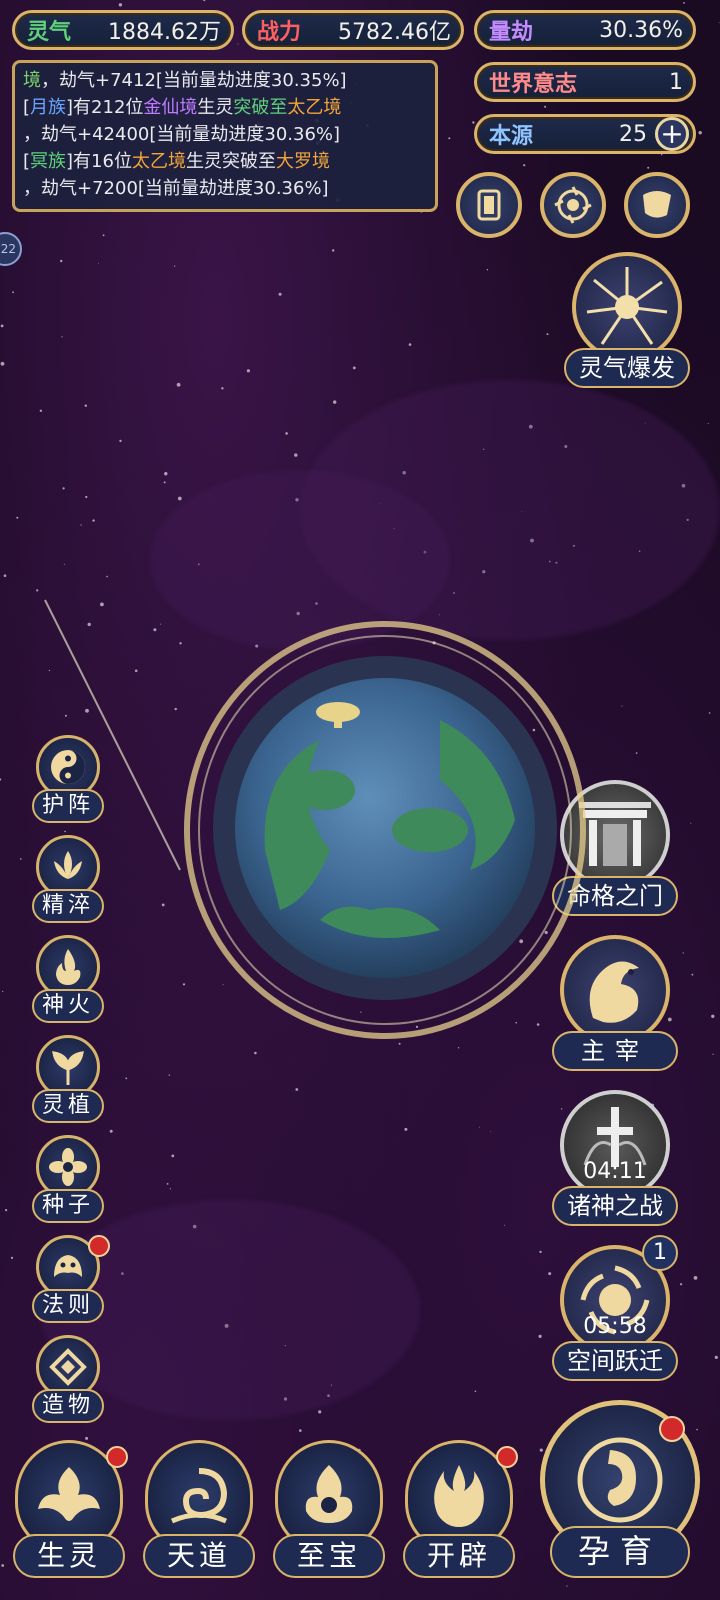 Image resolution: width=720 pixels, height=1600 pixels. Describe the element at coordinates (199, 1520) in the screenshot. I see `bottom-btn-tiandao: 天道` at that location.